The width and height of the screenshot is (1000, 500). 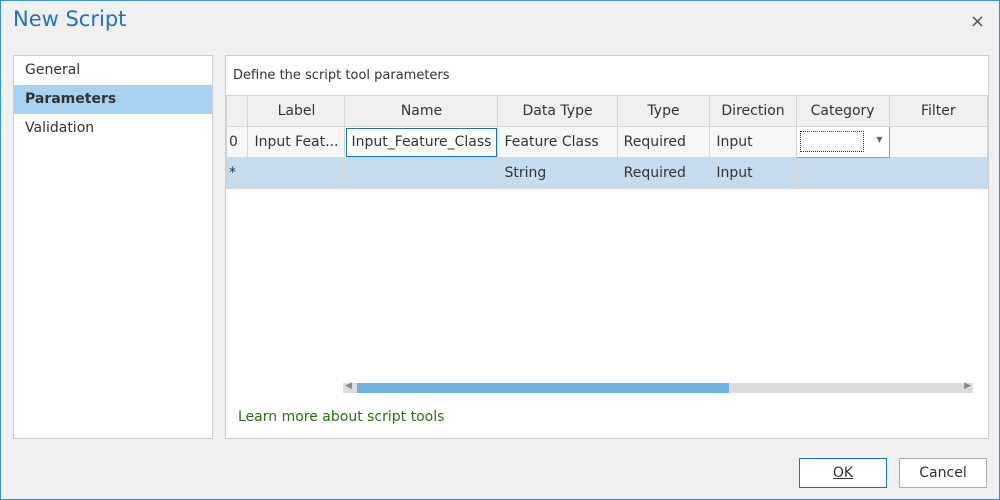 What do you see at coordinates (831, 141) in the screenshot?
I see `focus-rect` at bounding box center [831, 141].